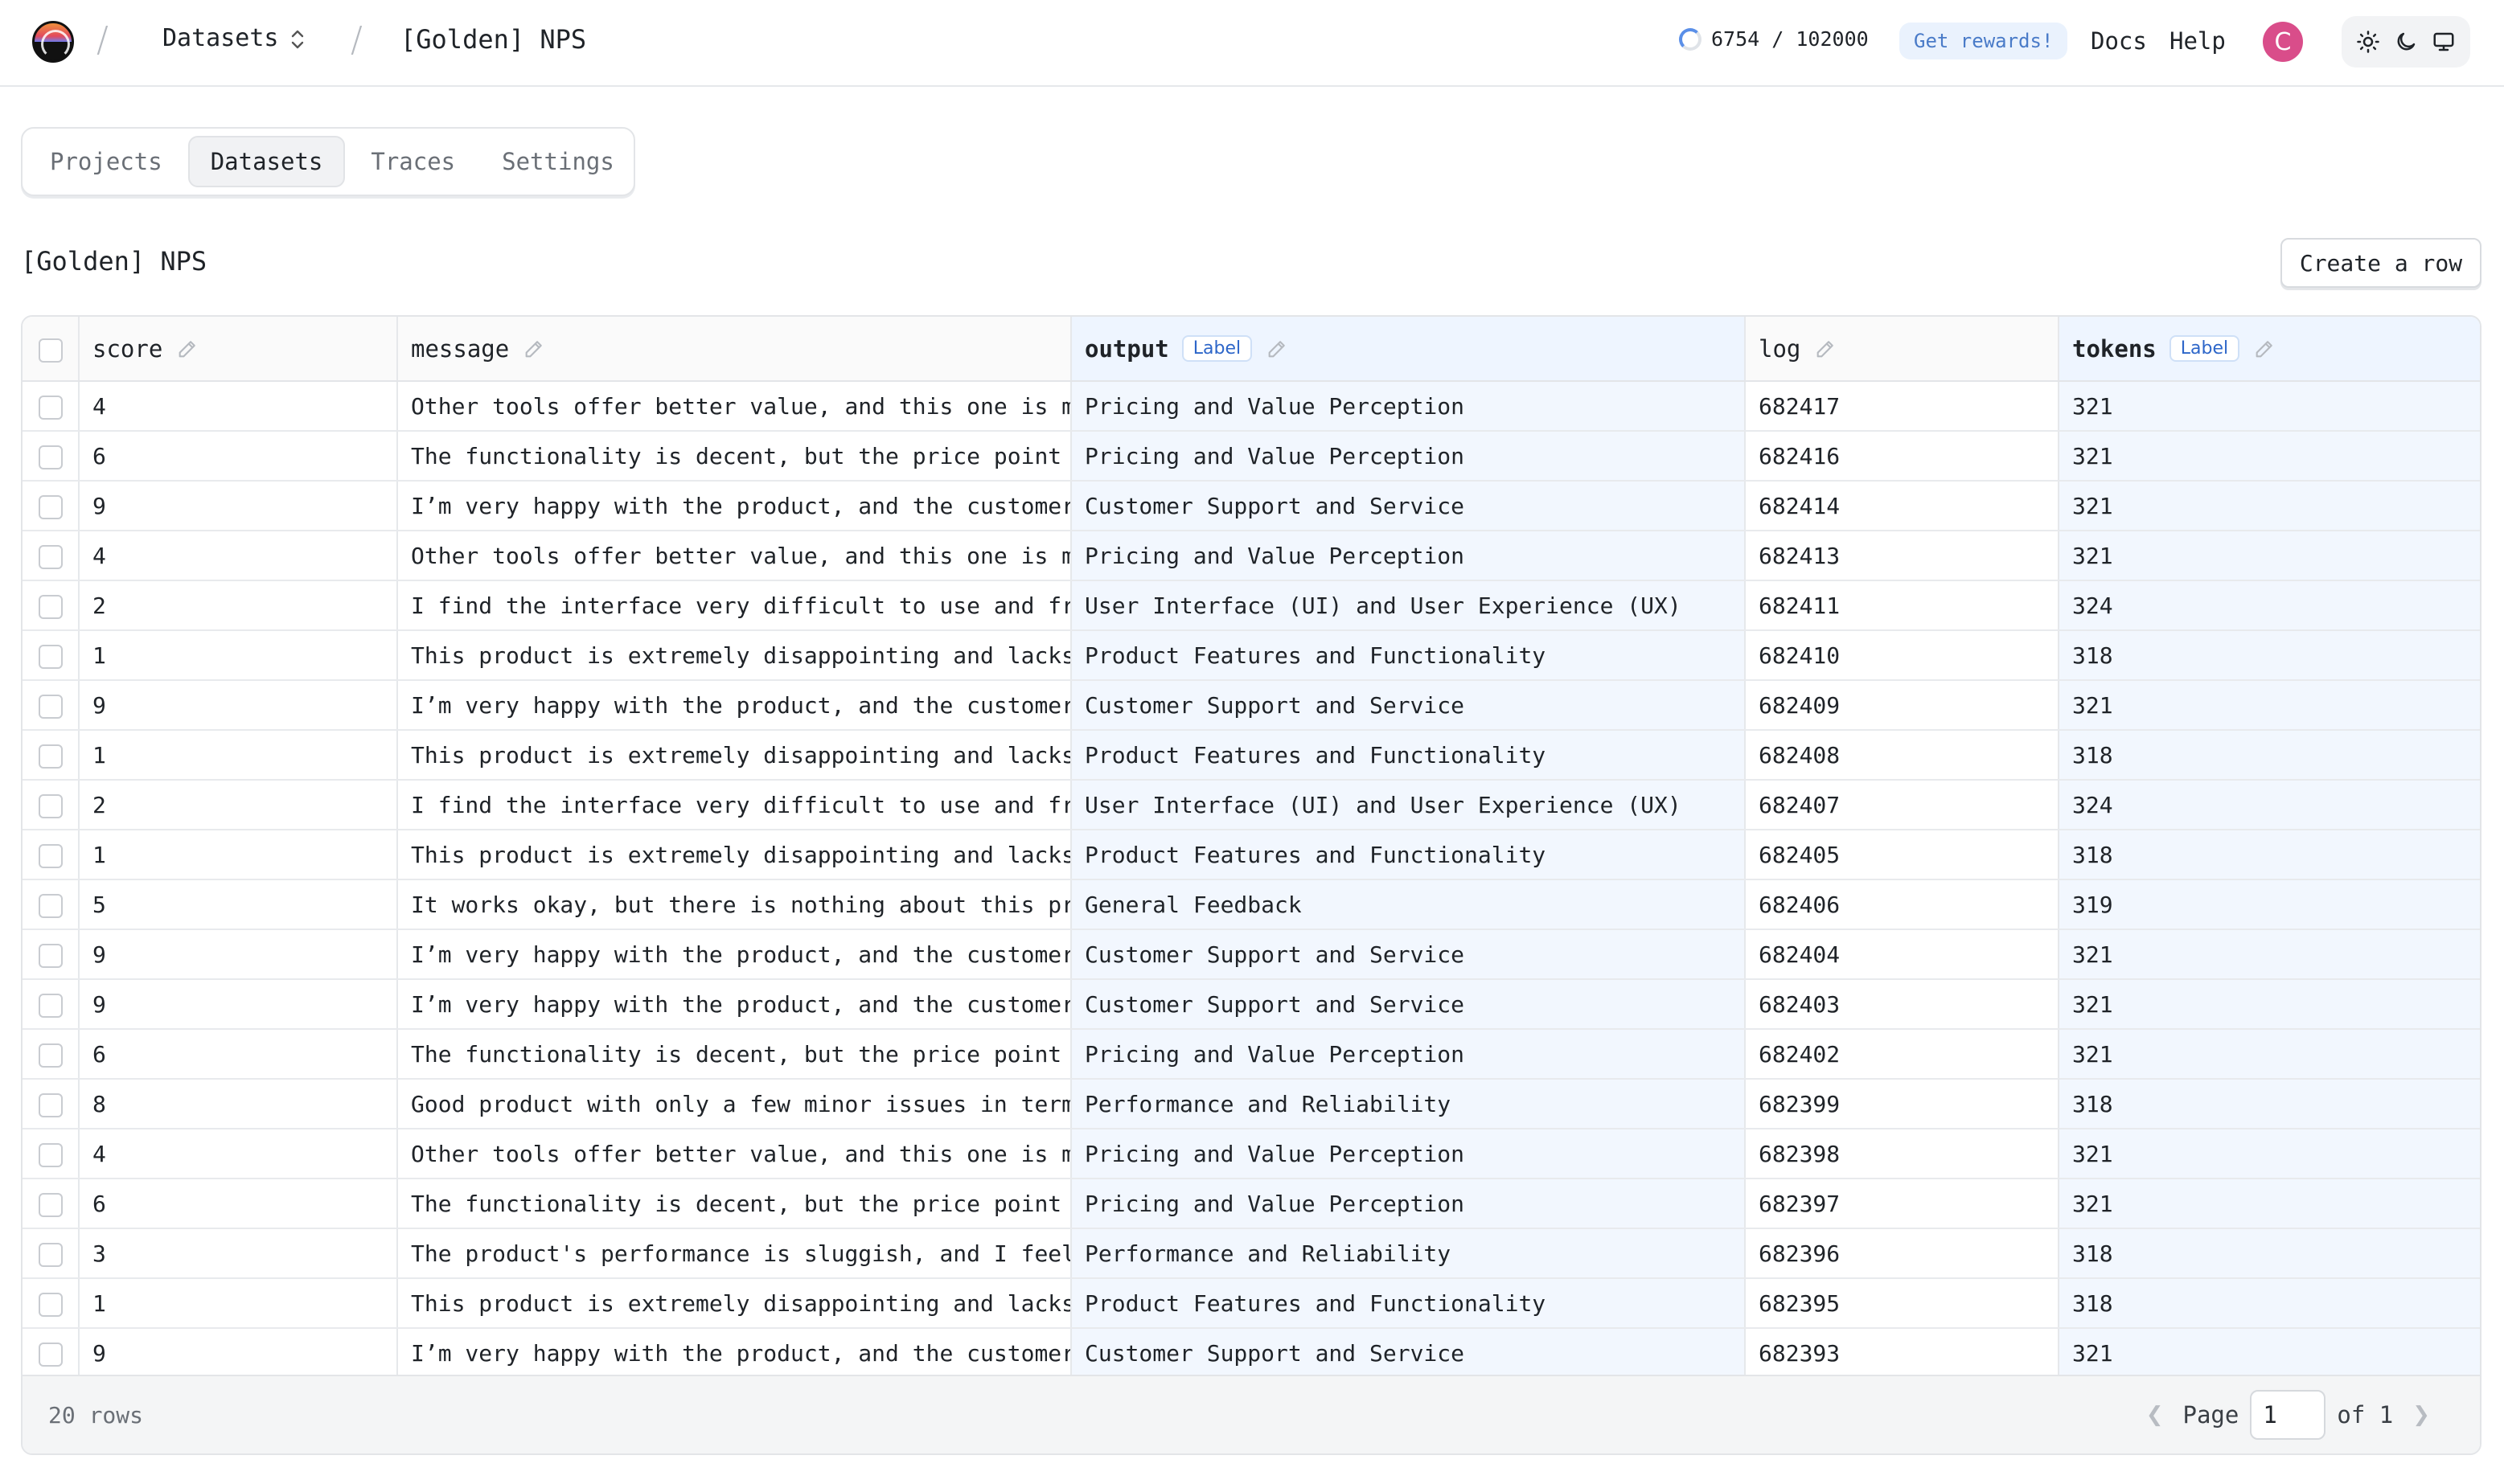 This screenshot has height=1484, width=2504. What do you see at coordinates (266, 161) in the screenshot?
I see `tab-datasets: Datasets` at bounding box center [266, 161].